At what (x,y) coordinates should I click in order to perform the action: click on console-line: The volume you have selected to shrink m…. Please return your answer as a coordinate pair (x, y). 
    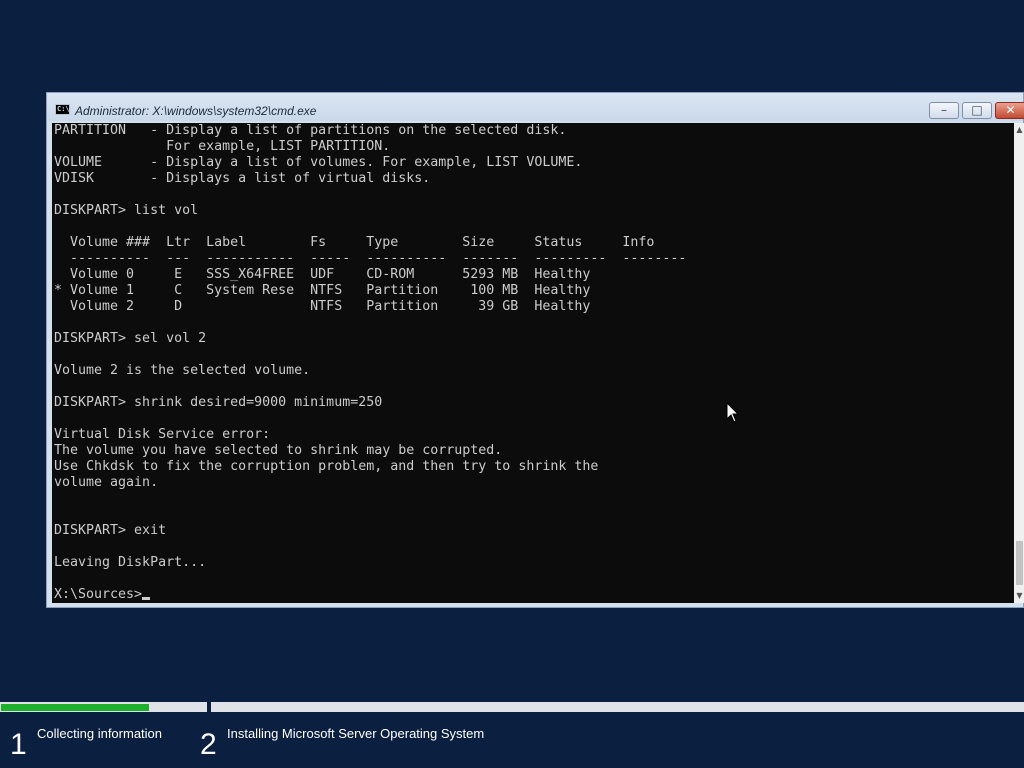
    Looking at the image, I should click on (278, 450).